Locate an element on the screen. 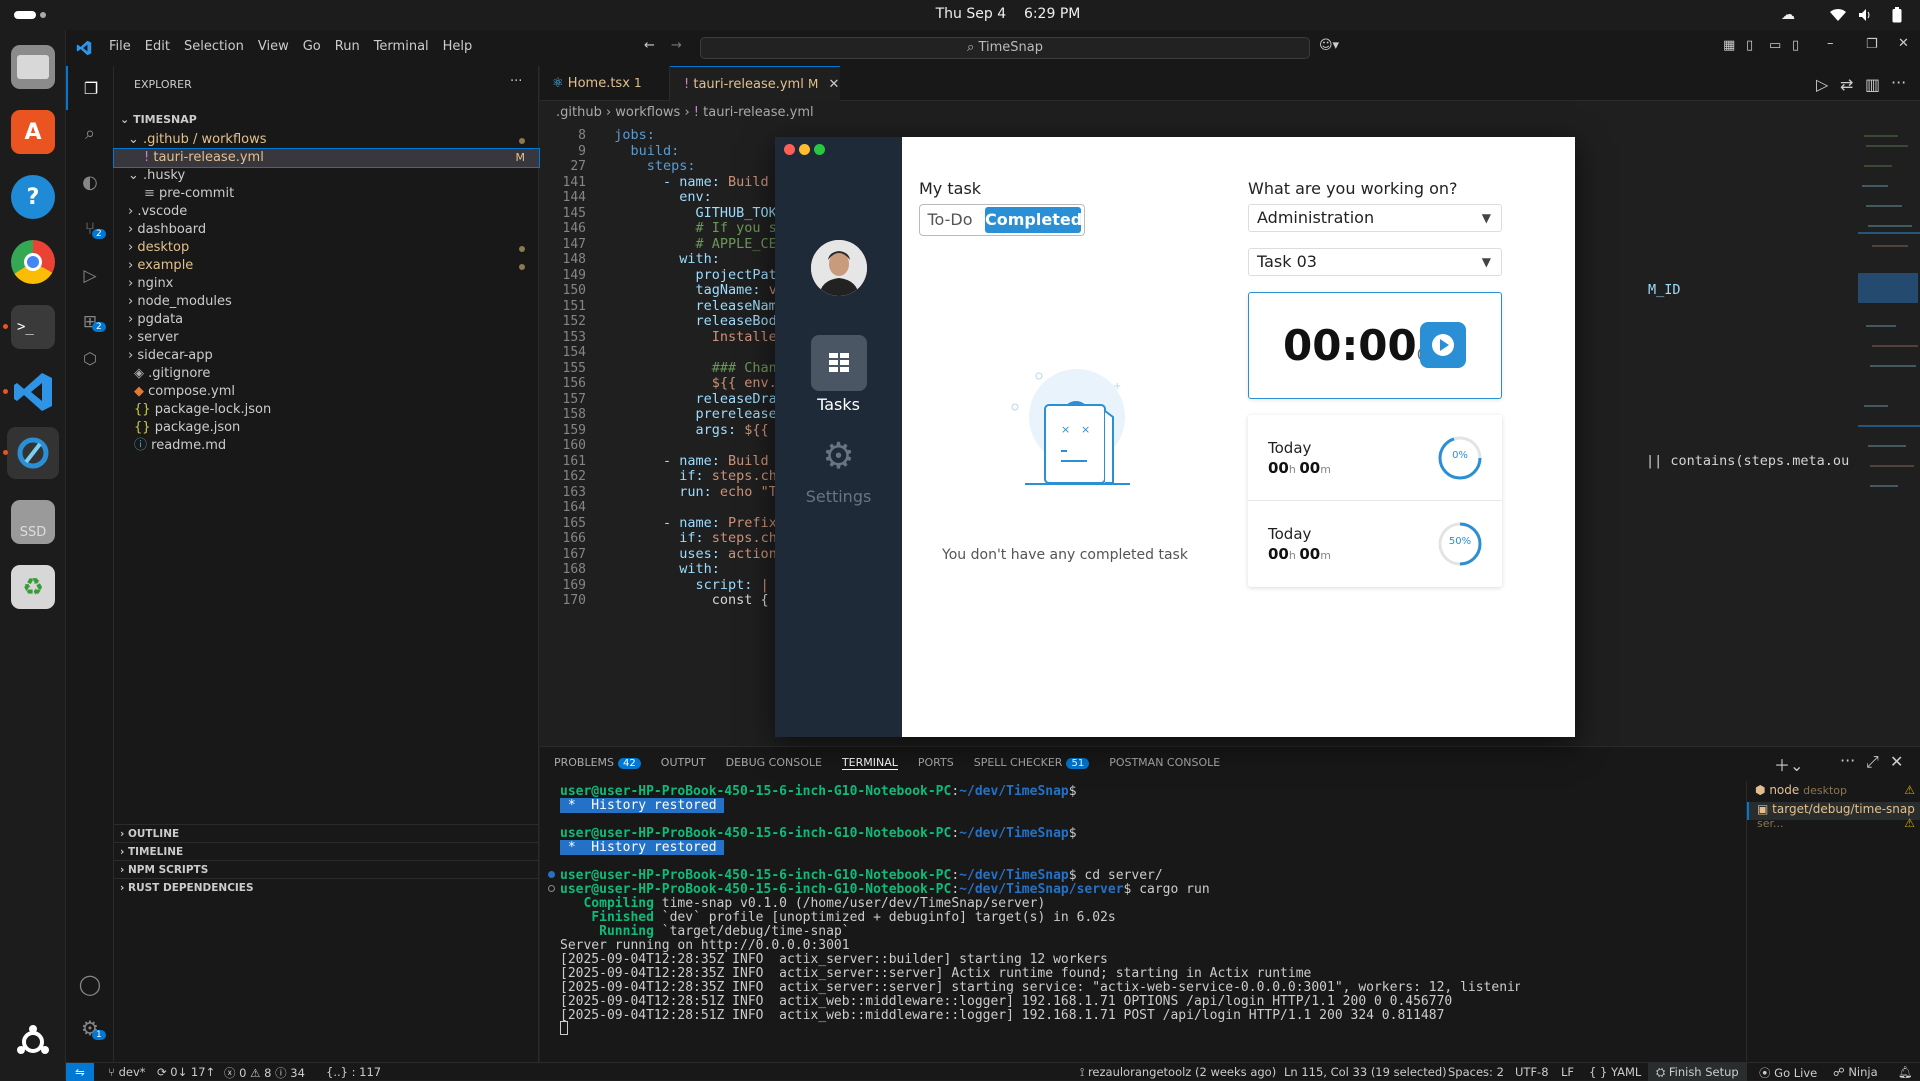 Image resolution: width=1920 pixels, height=1081 pixels. panel-tab-debug-console: DEBUG CONSOLE is located at coordinates (774, 763).